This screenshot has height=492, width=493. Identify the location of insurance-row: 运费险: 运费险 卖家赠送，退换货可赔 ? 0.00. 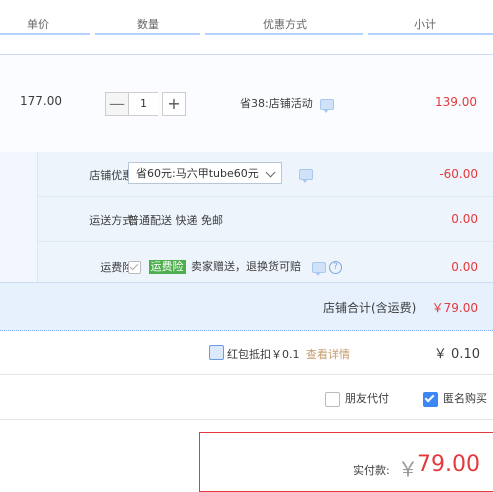
(265, 261).